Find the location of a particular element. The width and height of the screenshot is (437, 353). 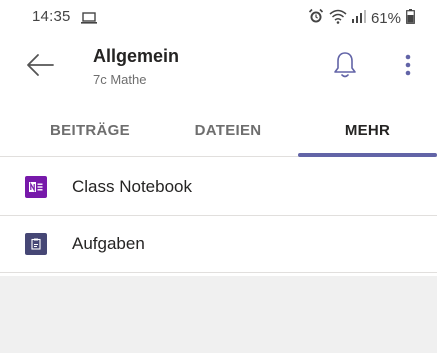

onenote-icon is located at coordinates (36, 186).